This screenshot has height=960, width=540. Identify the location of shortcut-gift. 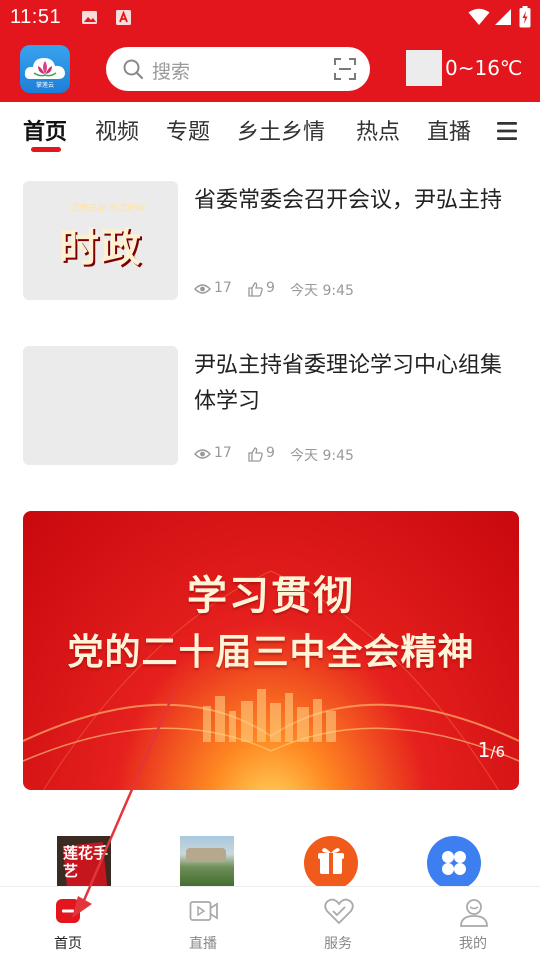
(331, 862).